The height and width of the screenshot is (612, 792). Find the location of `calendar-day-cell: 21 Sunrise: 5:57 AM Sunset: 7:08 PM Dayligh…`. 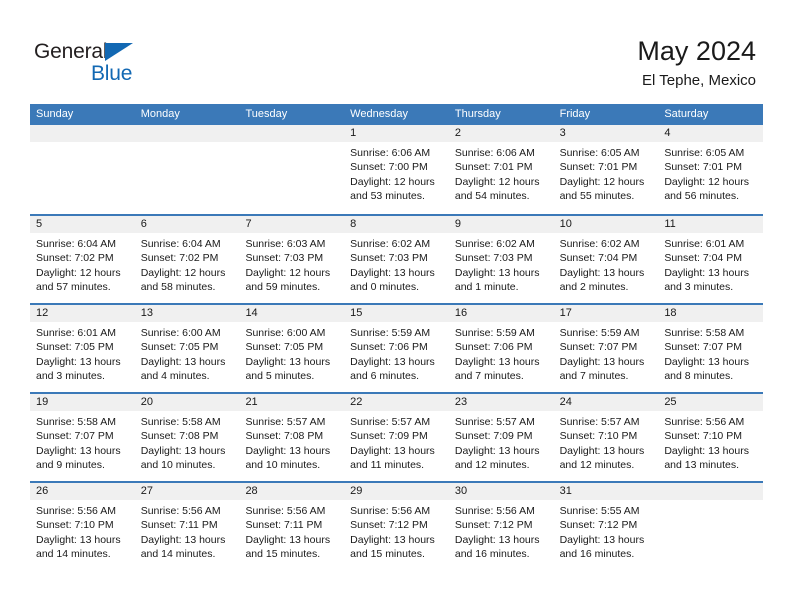

calendar-day-cell: 21 Sunrise: 5:57 AM Sunset: 7:08 PM Dayligh… is located at coordinates (292, 437).